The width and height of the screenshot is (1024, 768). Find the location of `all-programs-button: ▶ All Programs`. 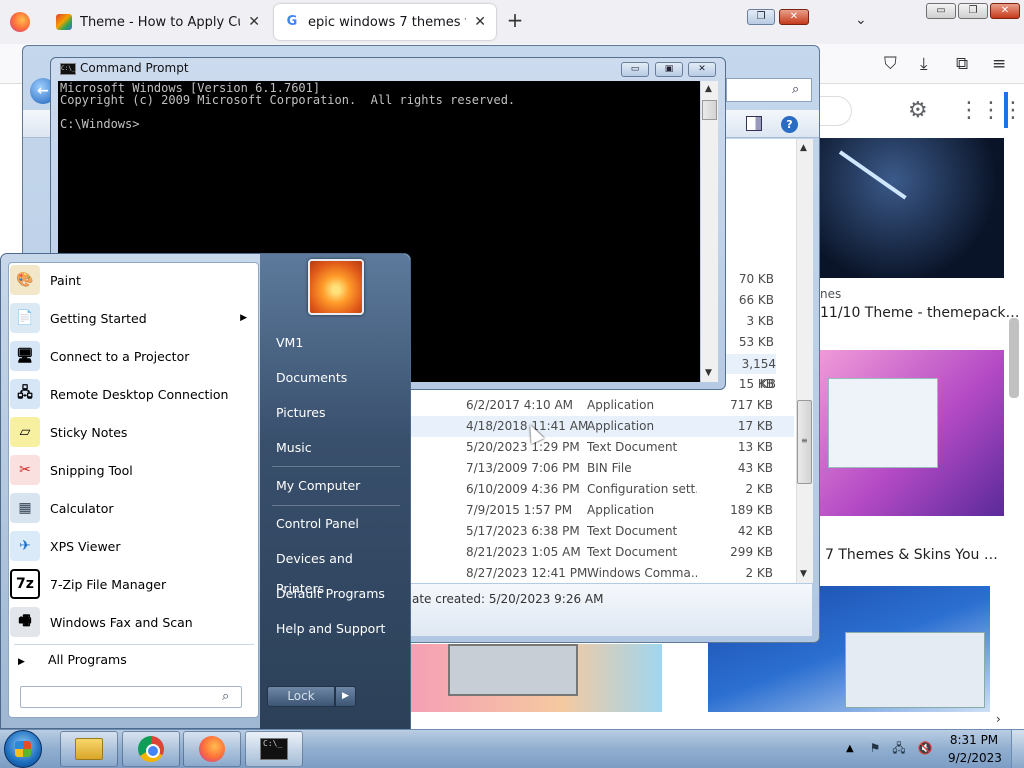

all-programs-button: ▶ All Programs is located at coordinates (134, 660).